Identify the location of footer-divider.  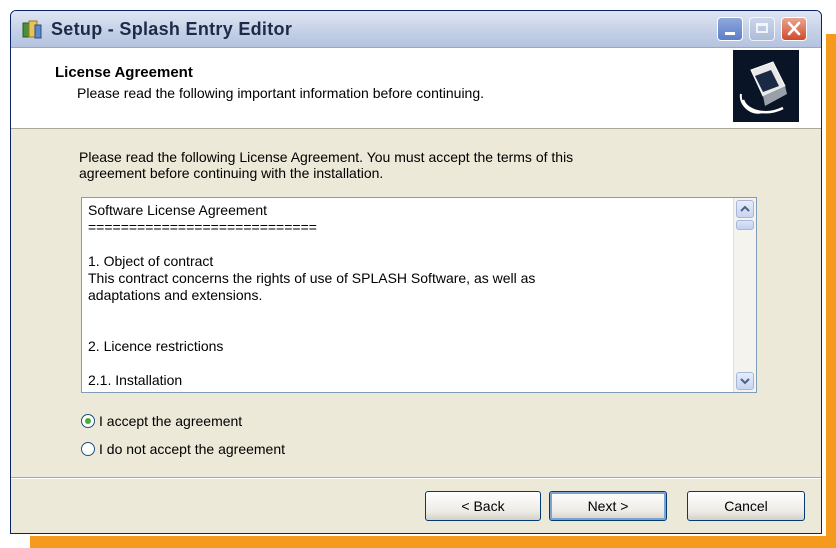
(416, 478).